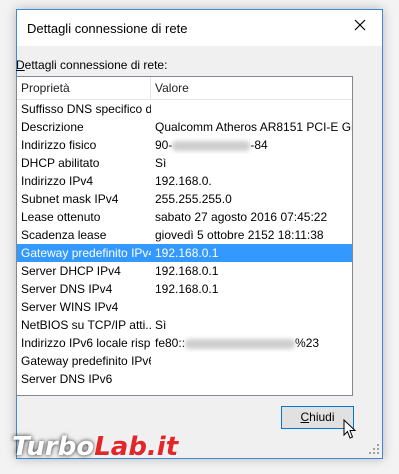 The image size is (399, 474). I want to click on details-group-label: Dettagli connessione di rete:, so click(91, 65).